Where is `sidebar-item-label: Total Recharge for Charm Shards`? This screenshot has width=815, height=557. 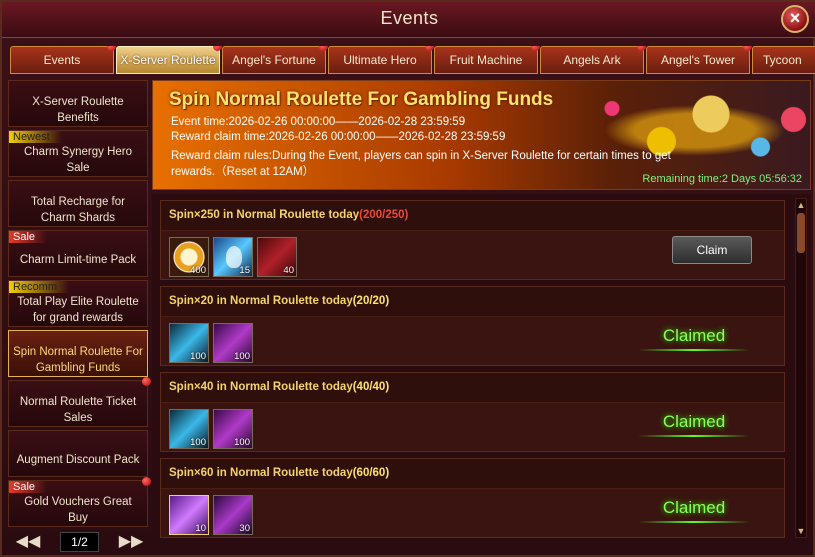 sidebar-item-label: Total Recharge for Charm Shards is located at coordinates (78, 209).